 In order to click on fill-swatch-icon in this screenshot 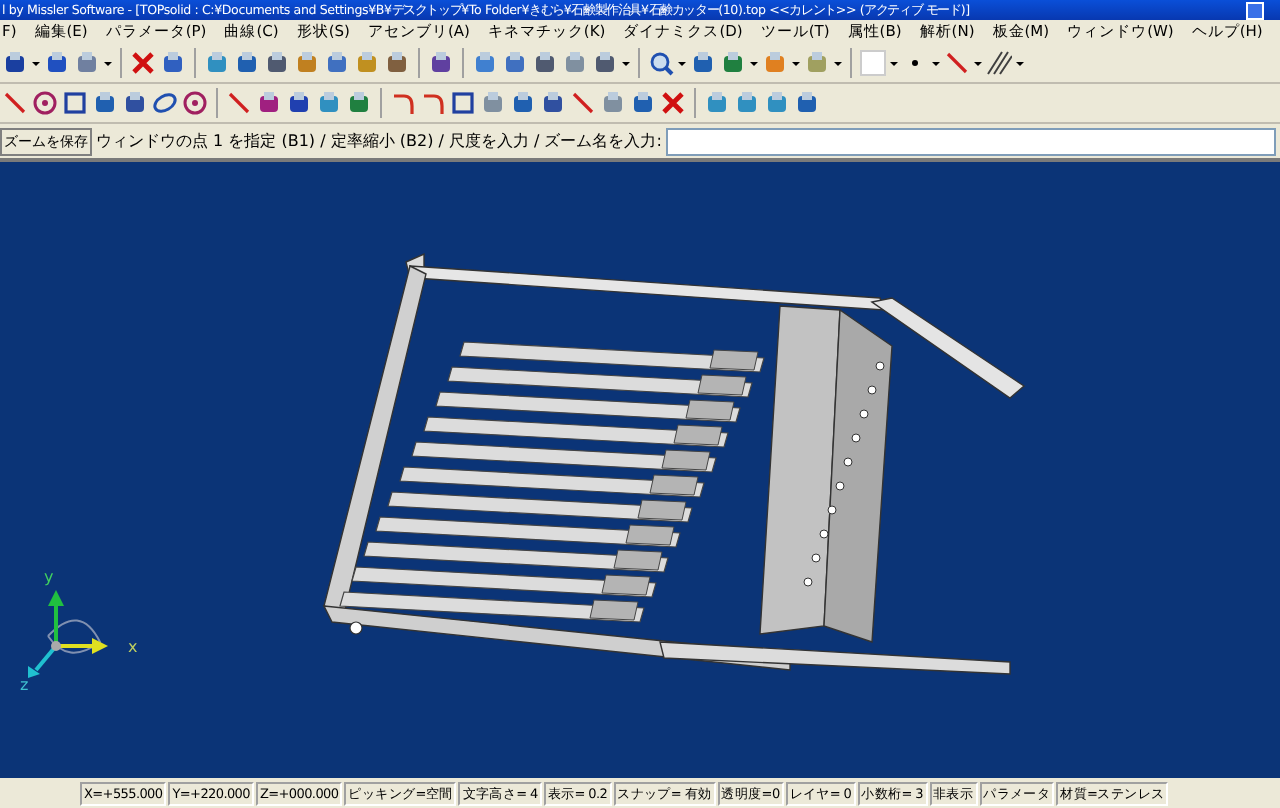, I will do `click(873, 63)`.